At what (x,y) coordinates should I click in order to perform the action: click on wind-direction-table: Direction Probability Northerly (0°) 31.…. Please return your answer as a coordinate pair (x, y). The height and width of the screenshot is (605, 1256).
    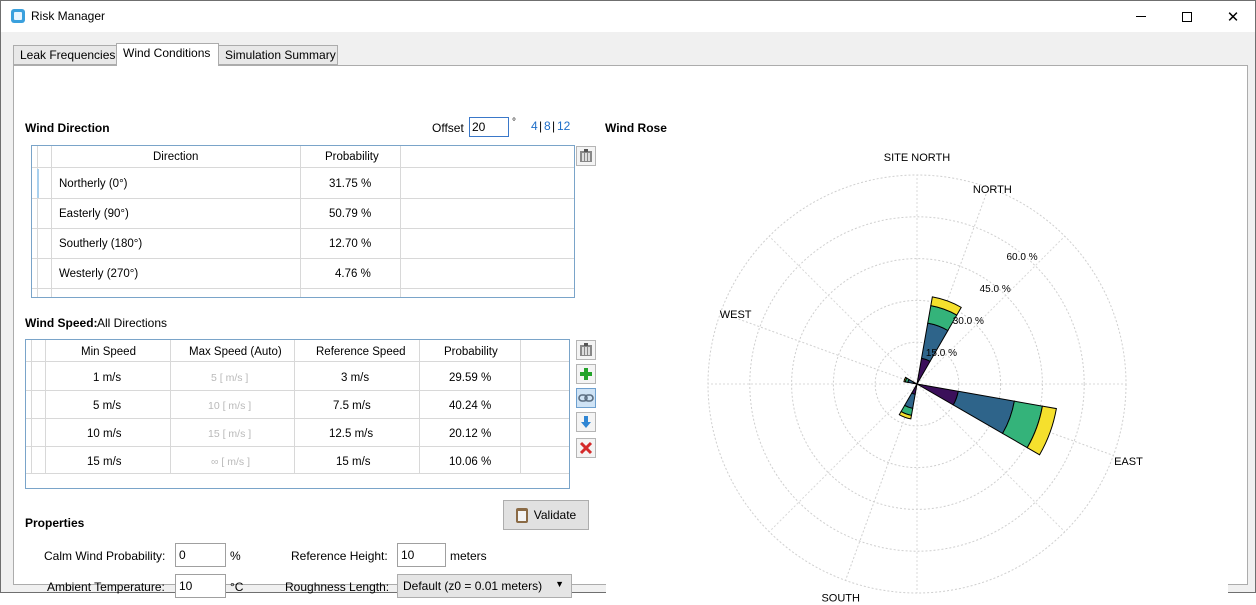
    Looking at the image, I should click on (303, 221).